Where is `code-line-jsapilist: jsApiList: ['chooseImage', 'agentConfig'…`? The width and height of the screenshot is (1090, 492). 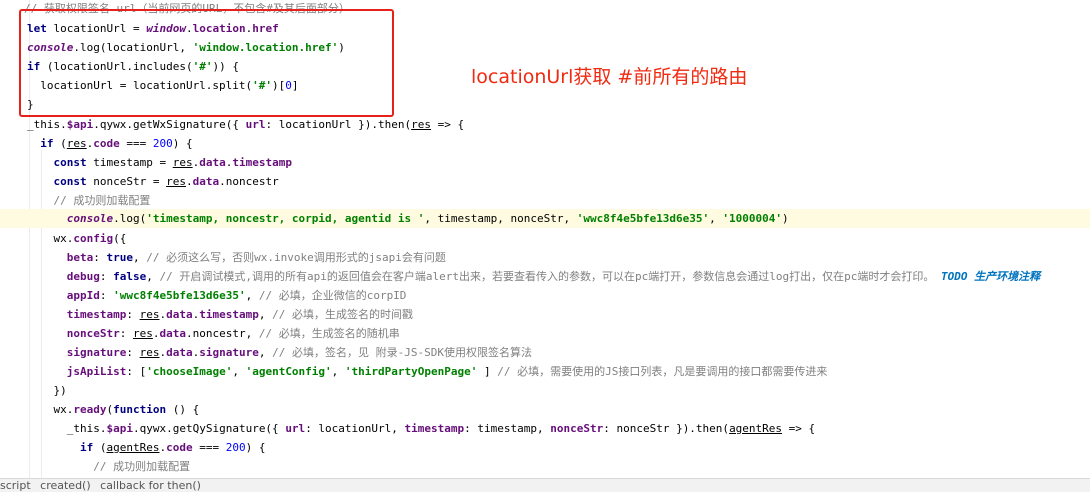 code-line-jsapilist: jsApiList: ['chooseImage', 'agentConfig'… is located at coordinates (427, 371).